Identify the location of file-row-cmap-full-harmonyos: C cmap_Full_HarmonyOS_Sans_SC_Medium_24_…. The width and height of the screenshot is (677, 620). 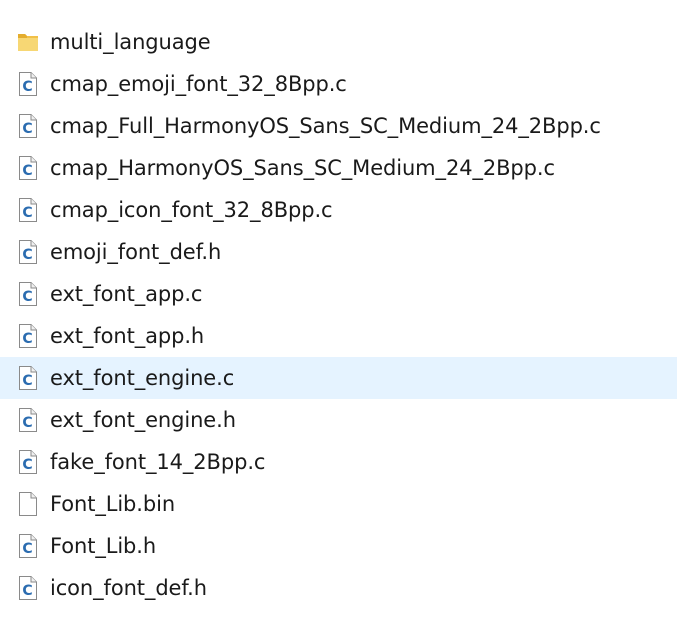
(338, 126).